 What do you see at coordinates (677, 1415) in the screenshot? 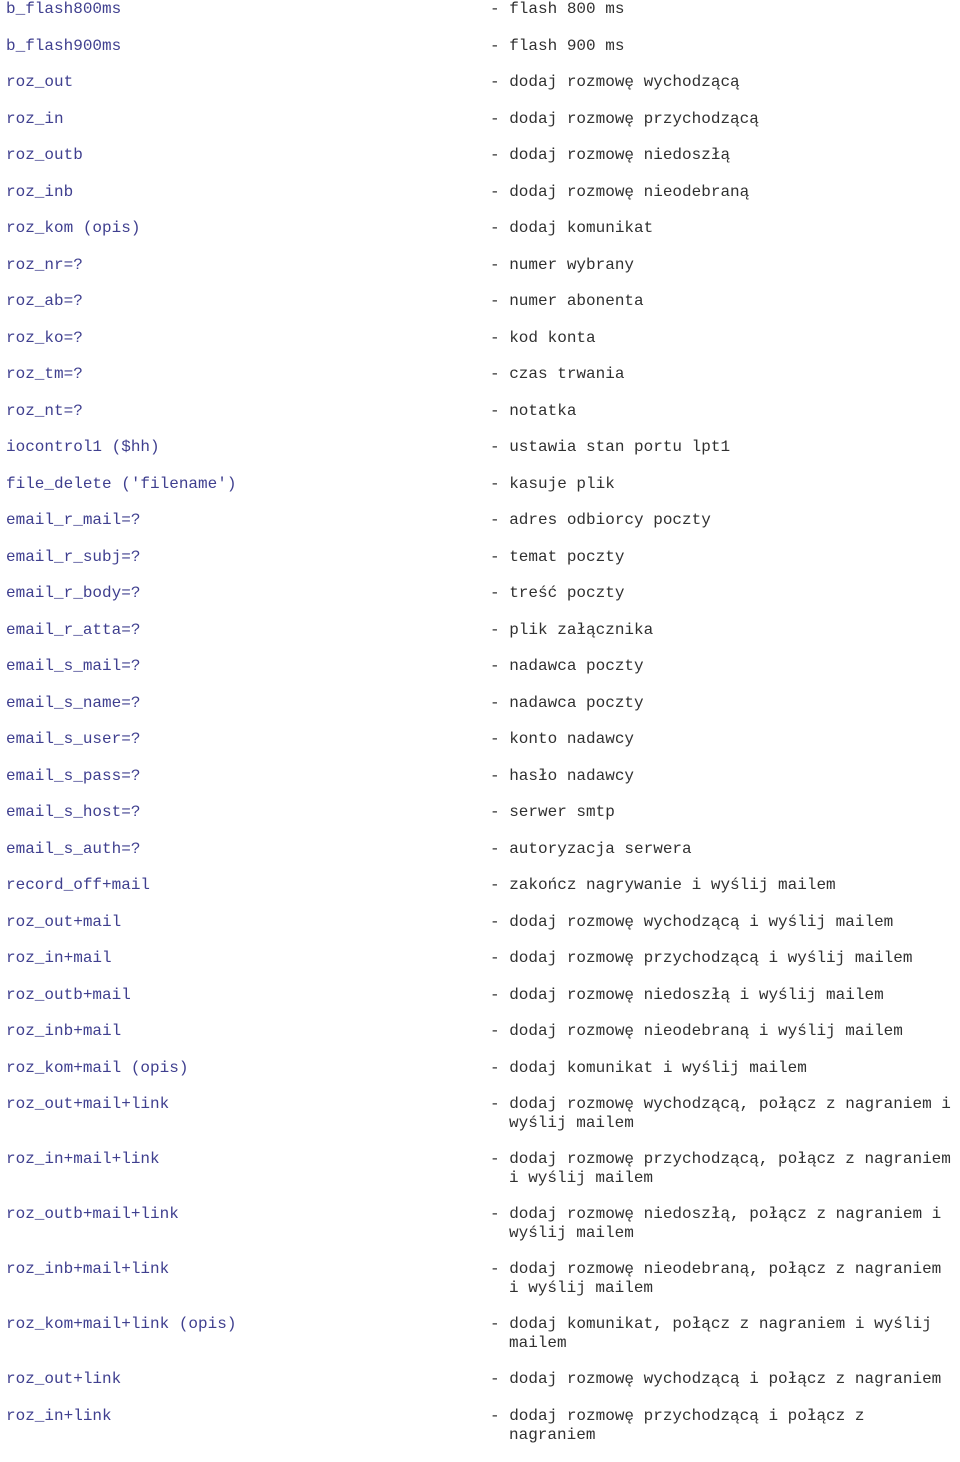
I see `command-description-line1: - dodaj rozmowę przychodzącą i połącz z` at bounding box center [677, 1415].